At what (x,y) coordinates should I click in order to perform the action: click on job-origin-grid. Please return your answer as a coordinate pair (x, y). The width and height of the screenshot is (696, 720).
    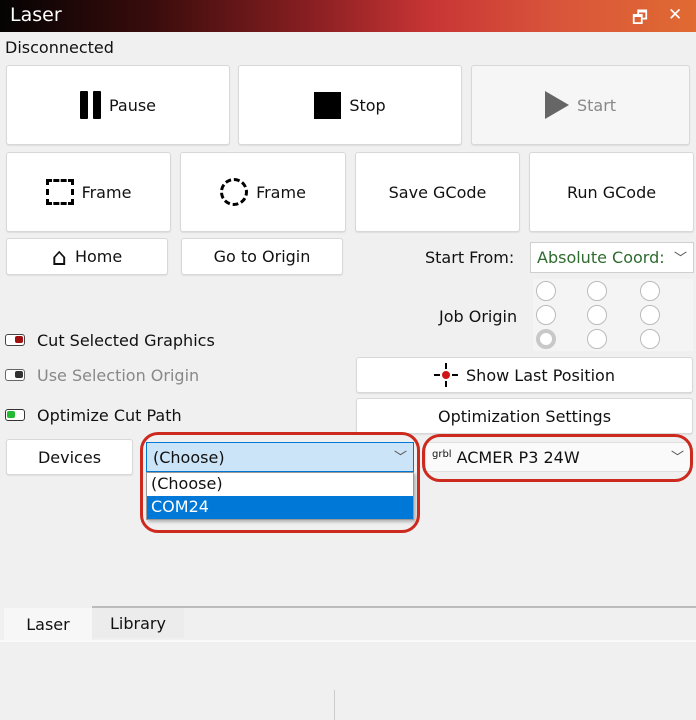
    Looking at the image, I should click on (613, 315).